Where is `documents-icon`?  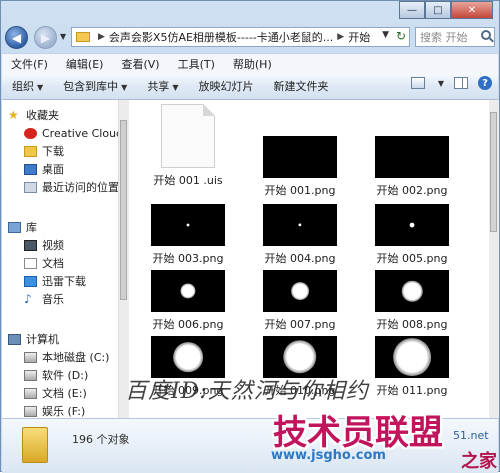
documents-icon is located at coordinates (30, 263).